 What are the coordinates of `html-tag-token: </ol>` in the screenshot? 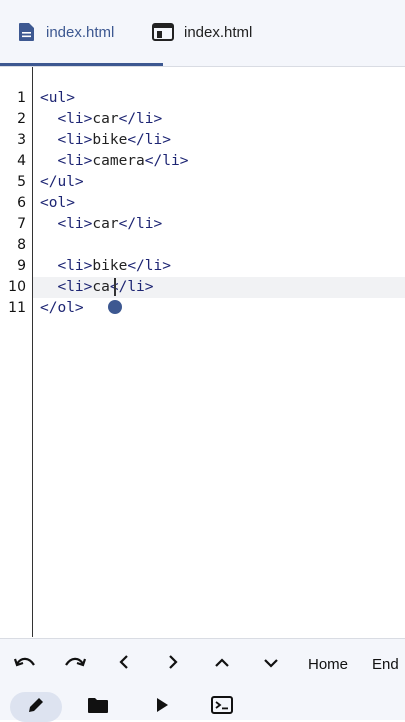 It's located at (62, 308).